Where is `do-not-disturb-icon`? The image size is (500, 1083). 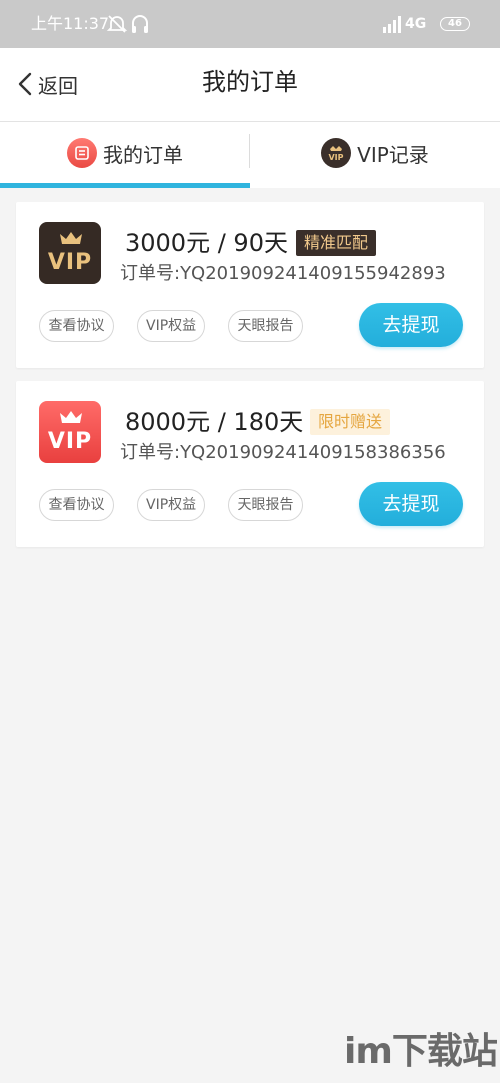
do-not-disturb-icon is located at coordinates (117, 24).